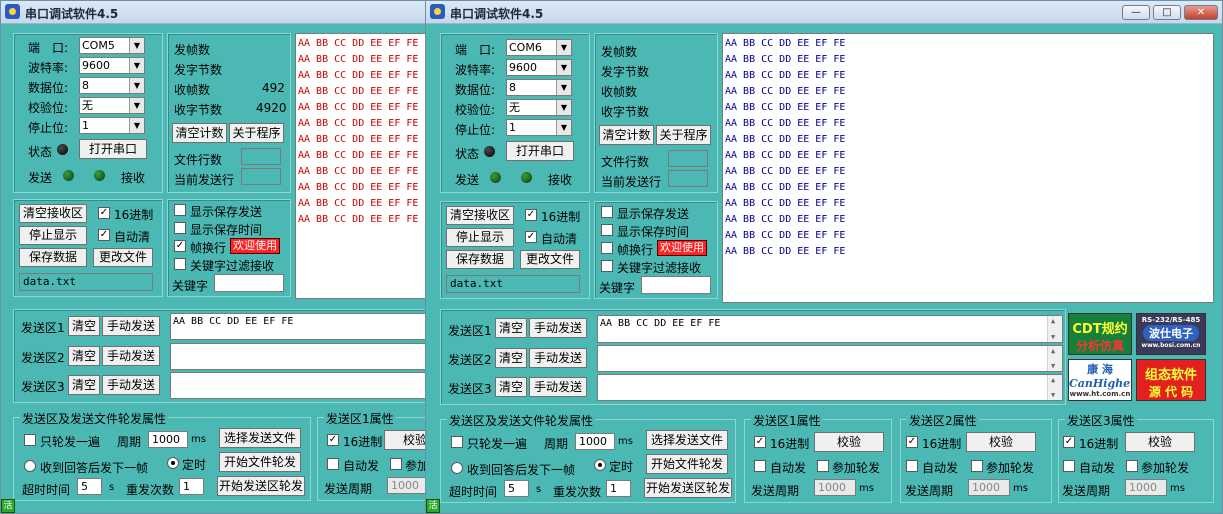  What do you see at coordinates (1054, 387) in the screenshot?
I see `send-3-scrollbar` at bounding box center [1054, 387].